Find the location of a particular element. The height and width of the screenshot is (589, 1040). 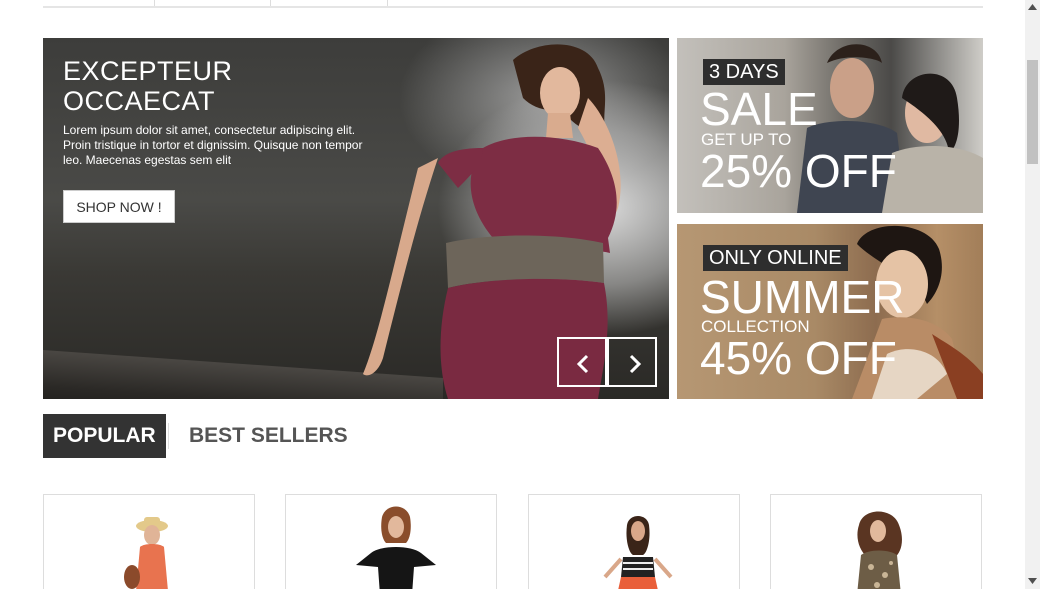

scroll-up-button is located at coordinates (1032, 7).